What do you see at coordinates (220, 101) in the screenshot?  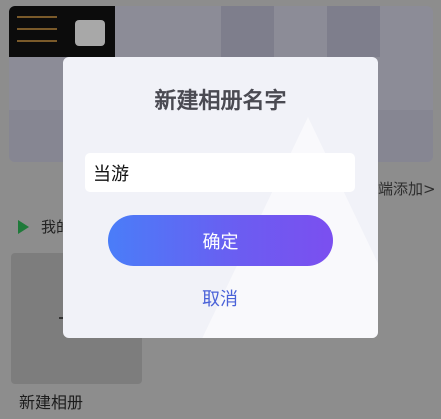 I see `dialog-title: 新建相册名字` at bounding box center [220, 101].